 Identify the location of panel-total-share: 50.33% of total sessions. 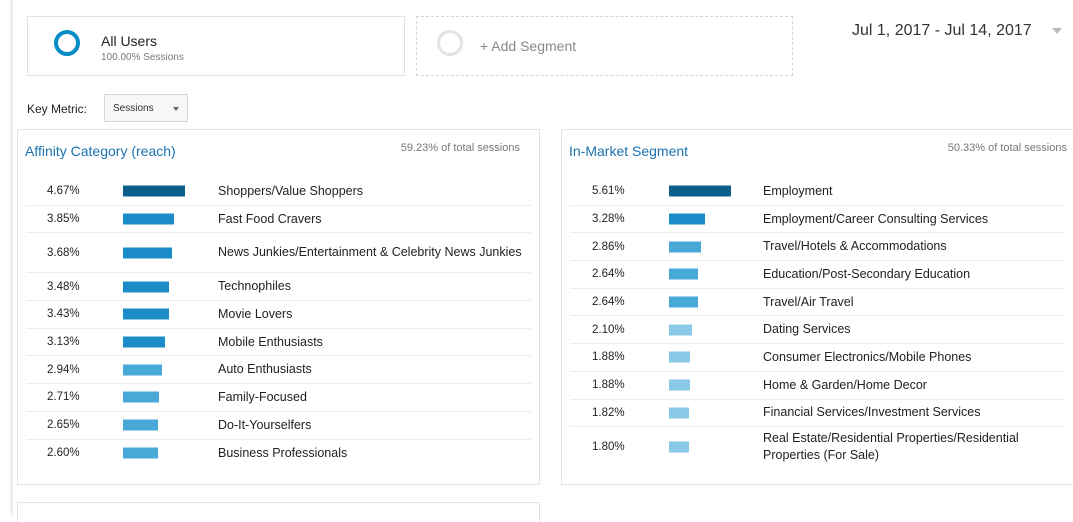
(1007, 148).